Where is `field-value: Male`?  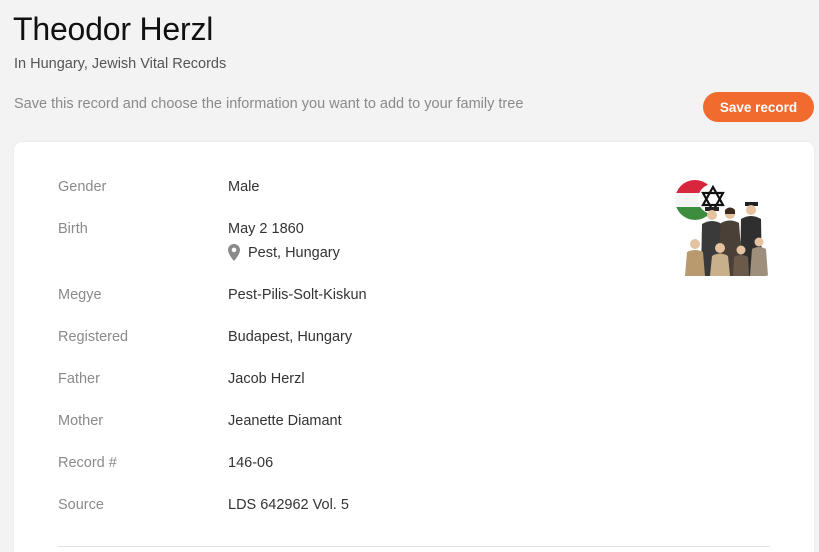 field-value: Male is located at coordinates (244, 187).